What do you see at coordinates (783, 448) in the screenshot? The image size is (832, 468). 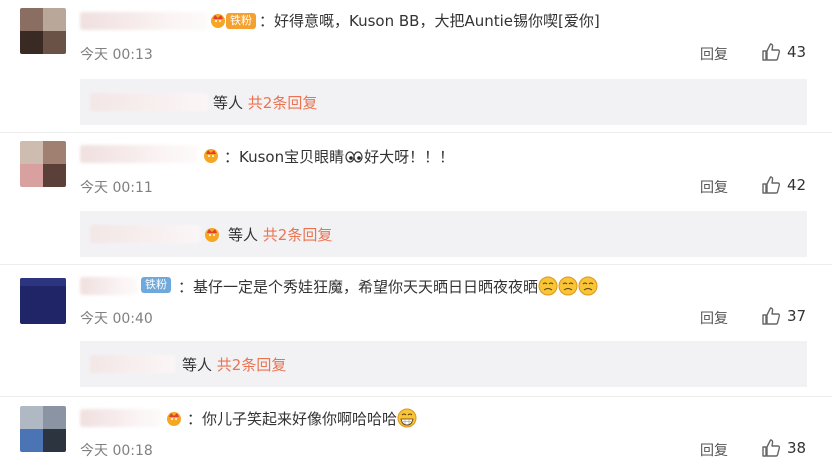 I see `like-button: 38` at bounding box center [783, 448].